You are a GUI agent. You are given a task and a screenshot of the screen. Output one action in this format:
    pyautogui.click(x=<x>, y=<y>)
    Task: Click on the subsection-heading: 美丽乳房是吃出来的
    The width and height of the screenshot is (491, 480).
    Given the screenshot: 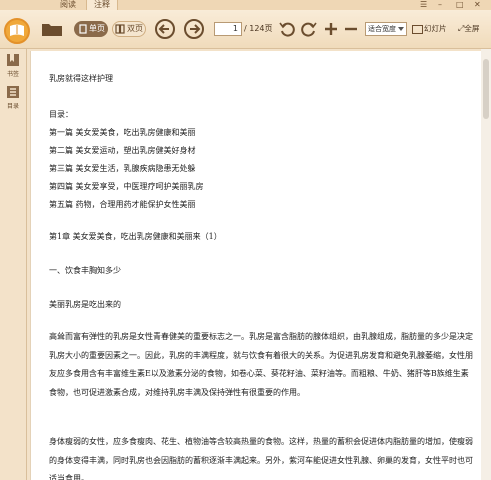 What is the action you would take?
    pyautogui.click(x=85, y=304)
    